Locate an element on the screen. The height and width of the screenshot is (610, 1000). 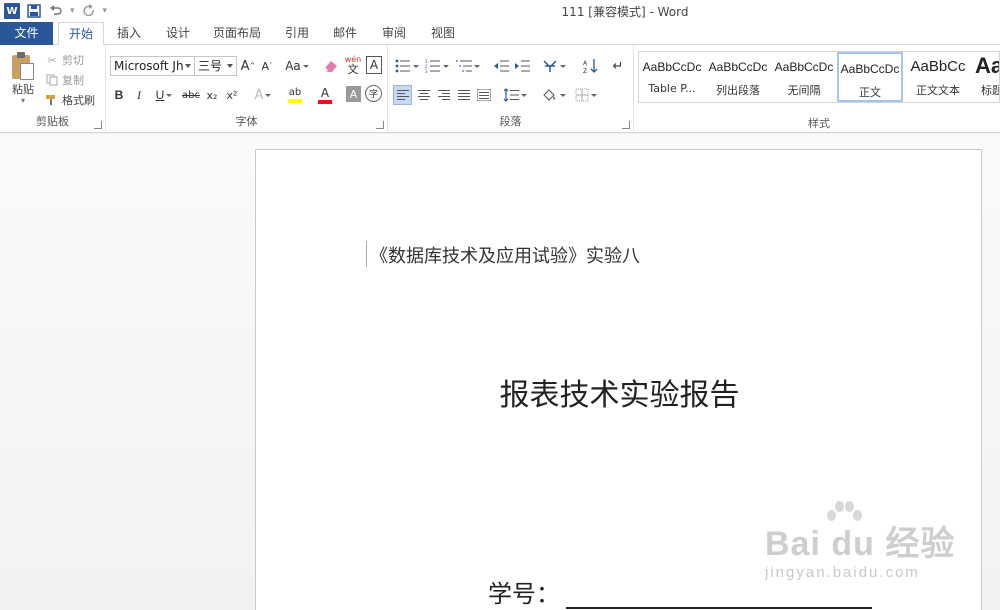
paste-dropdown-icon: ▾ is located at coordinates (23, 100).